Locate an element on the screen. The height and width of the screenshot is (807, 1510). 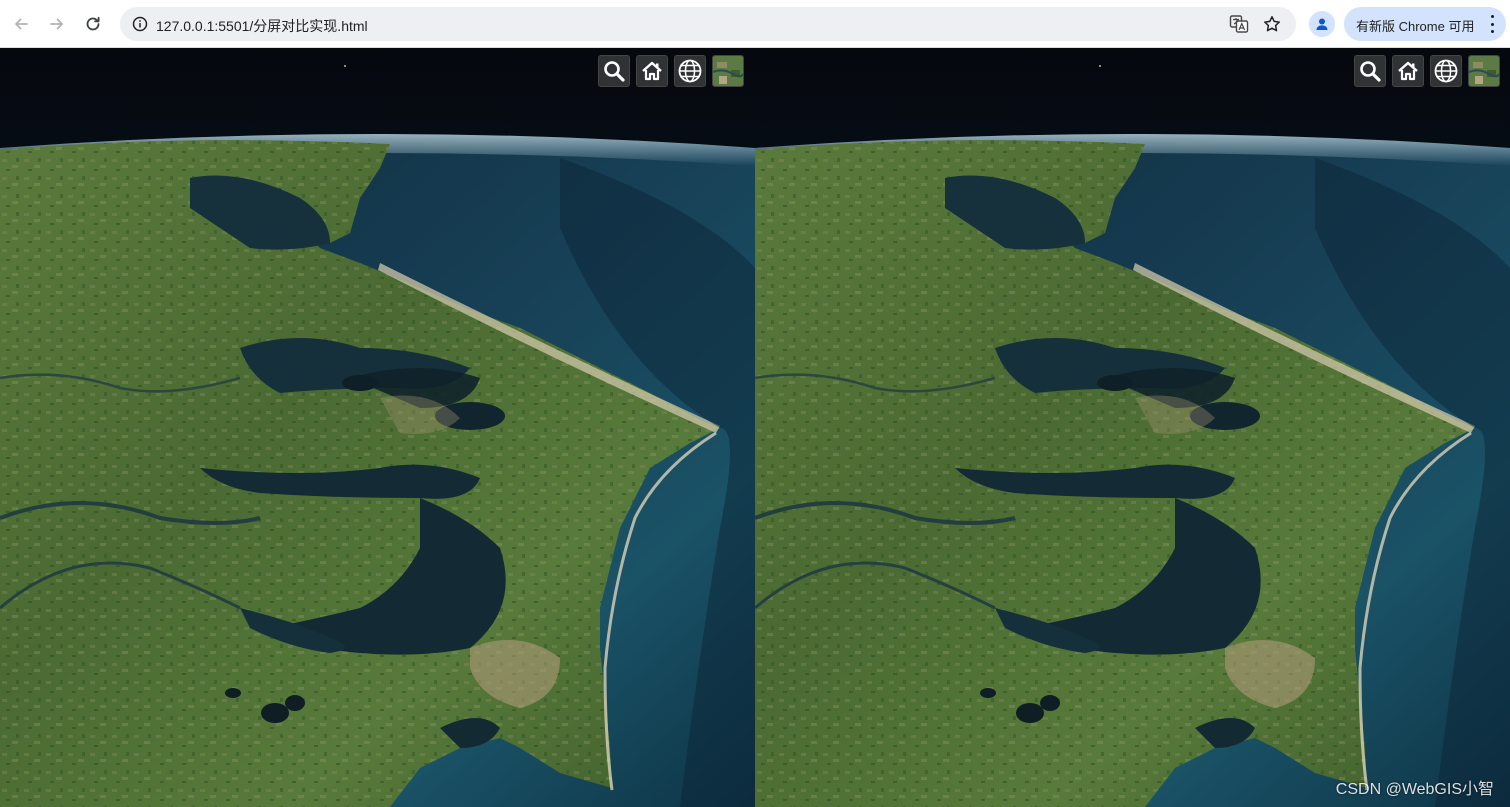
arrow-right-icon is located at coordinates (56, 24).